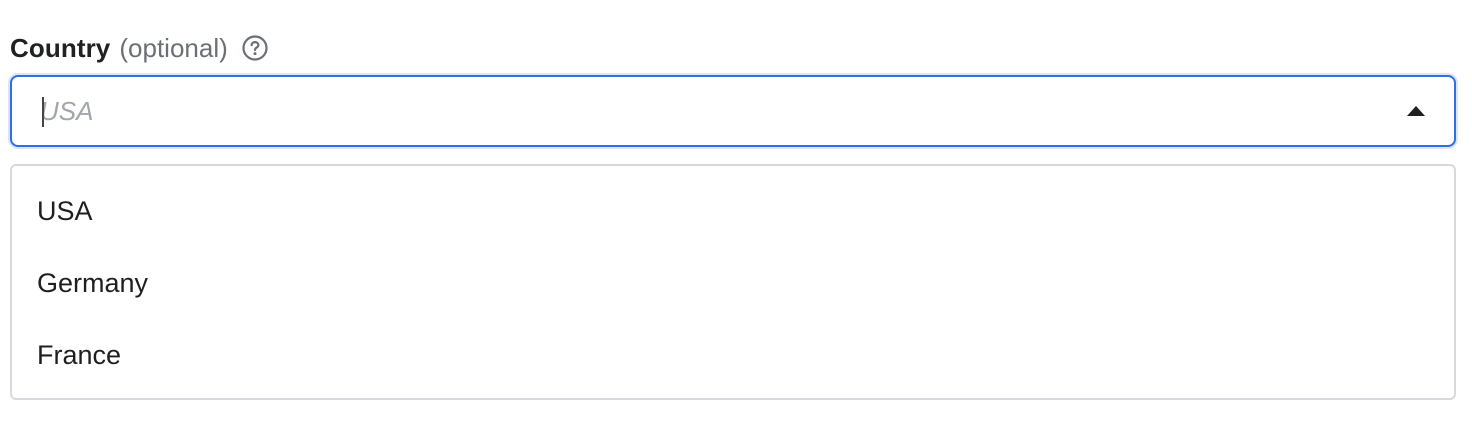  What do you see at coordinates (60, 48) in the screenshot?
I see `field-label: Country` at bounding box center [60, 48].